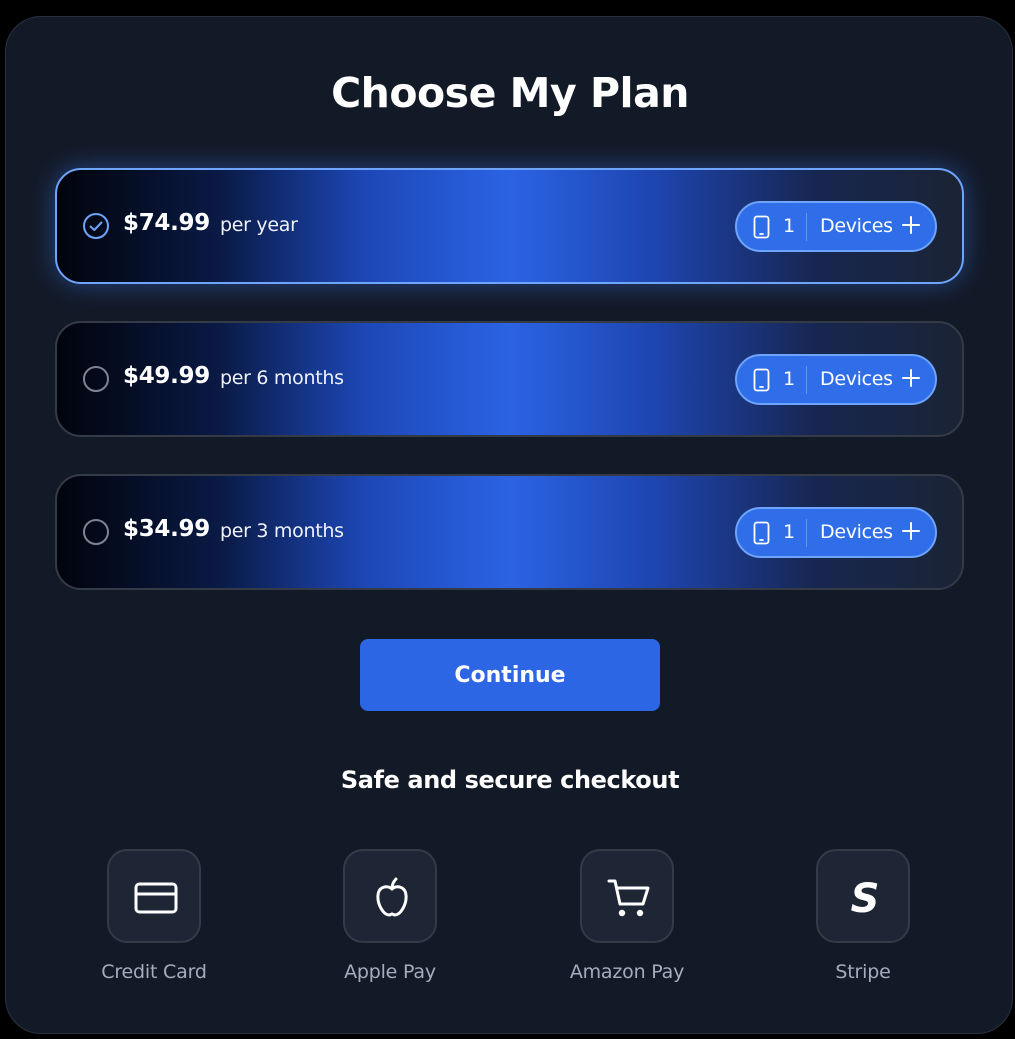 This screenshot has height=1039, width=1015. Describe the element at coordinates (390, 972) in the screenshot. I see `payment-label: Apple Pay` at that location.